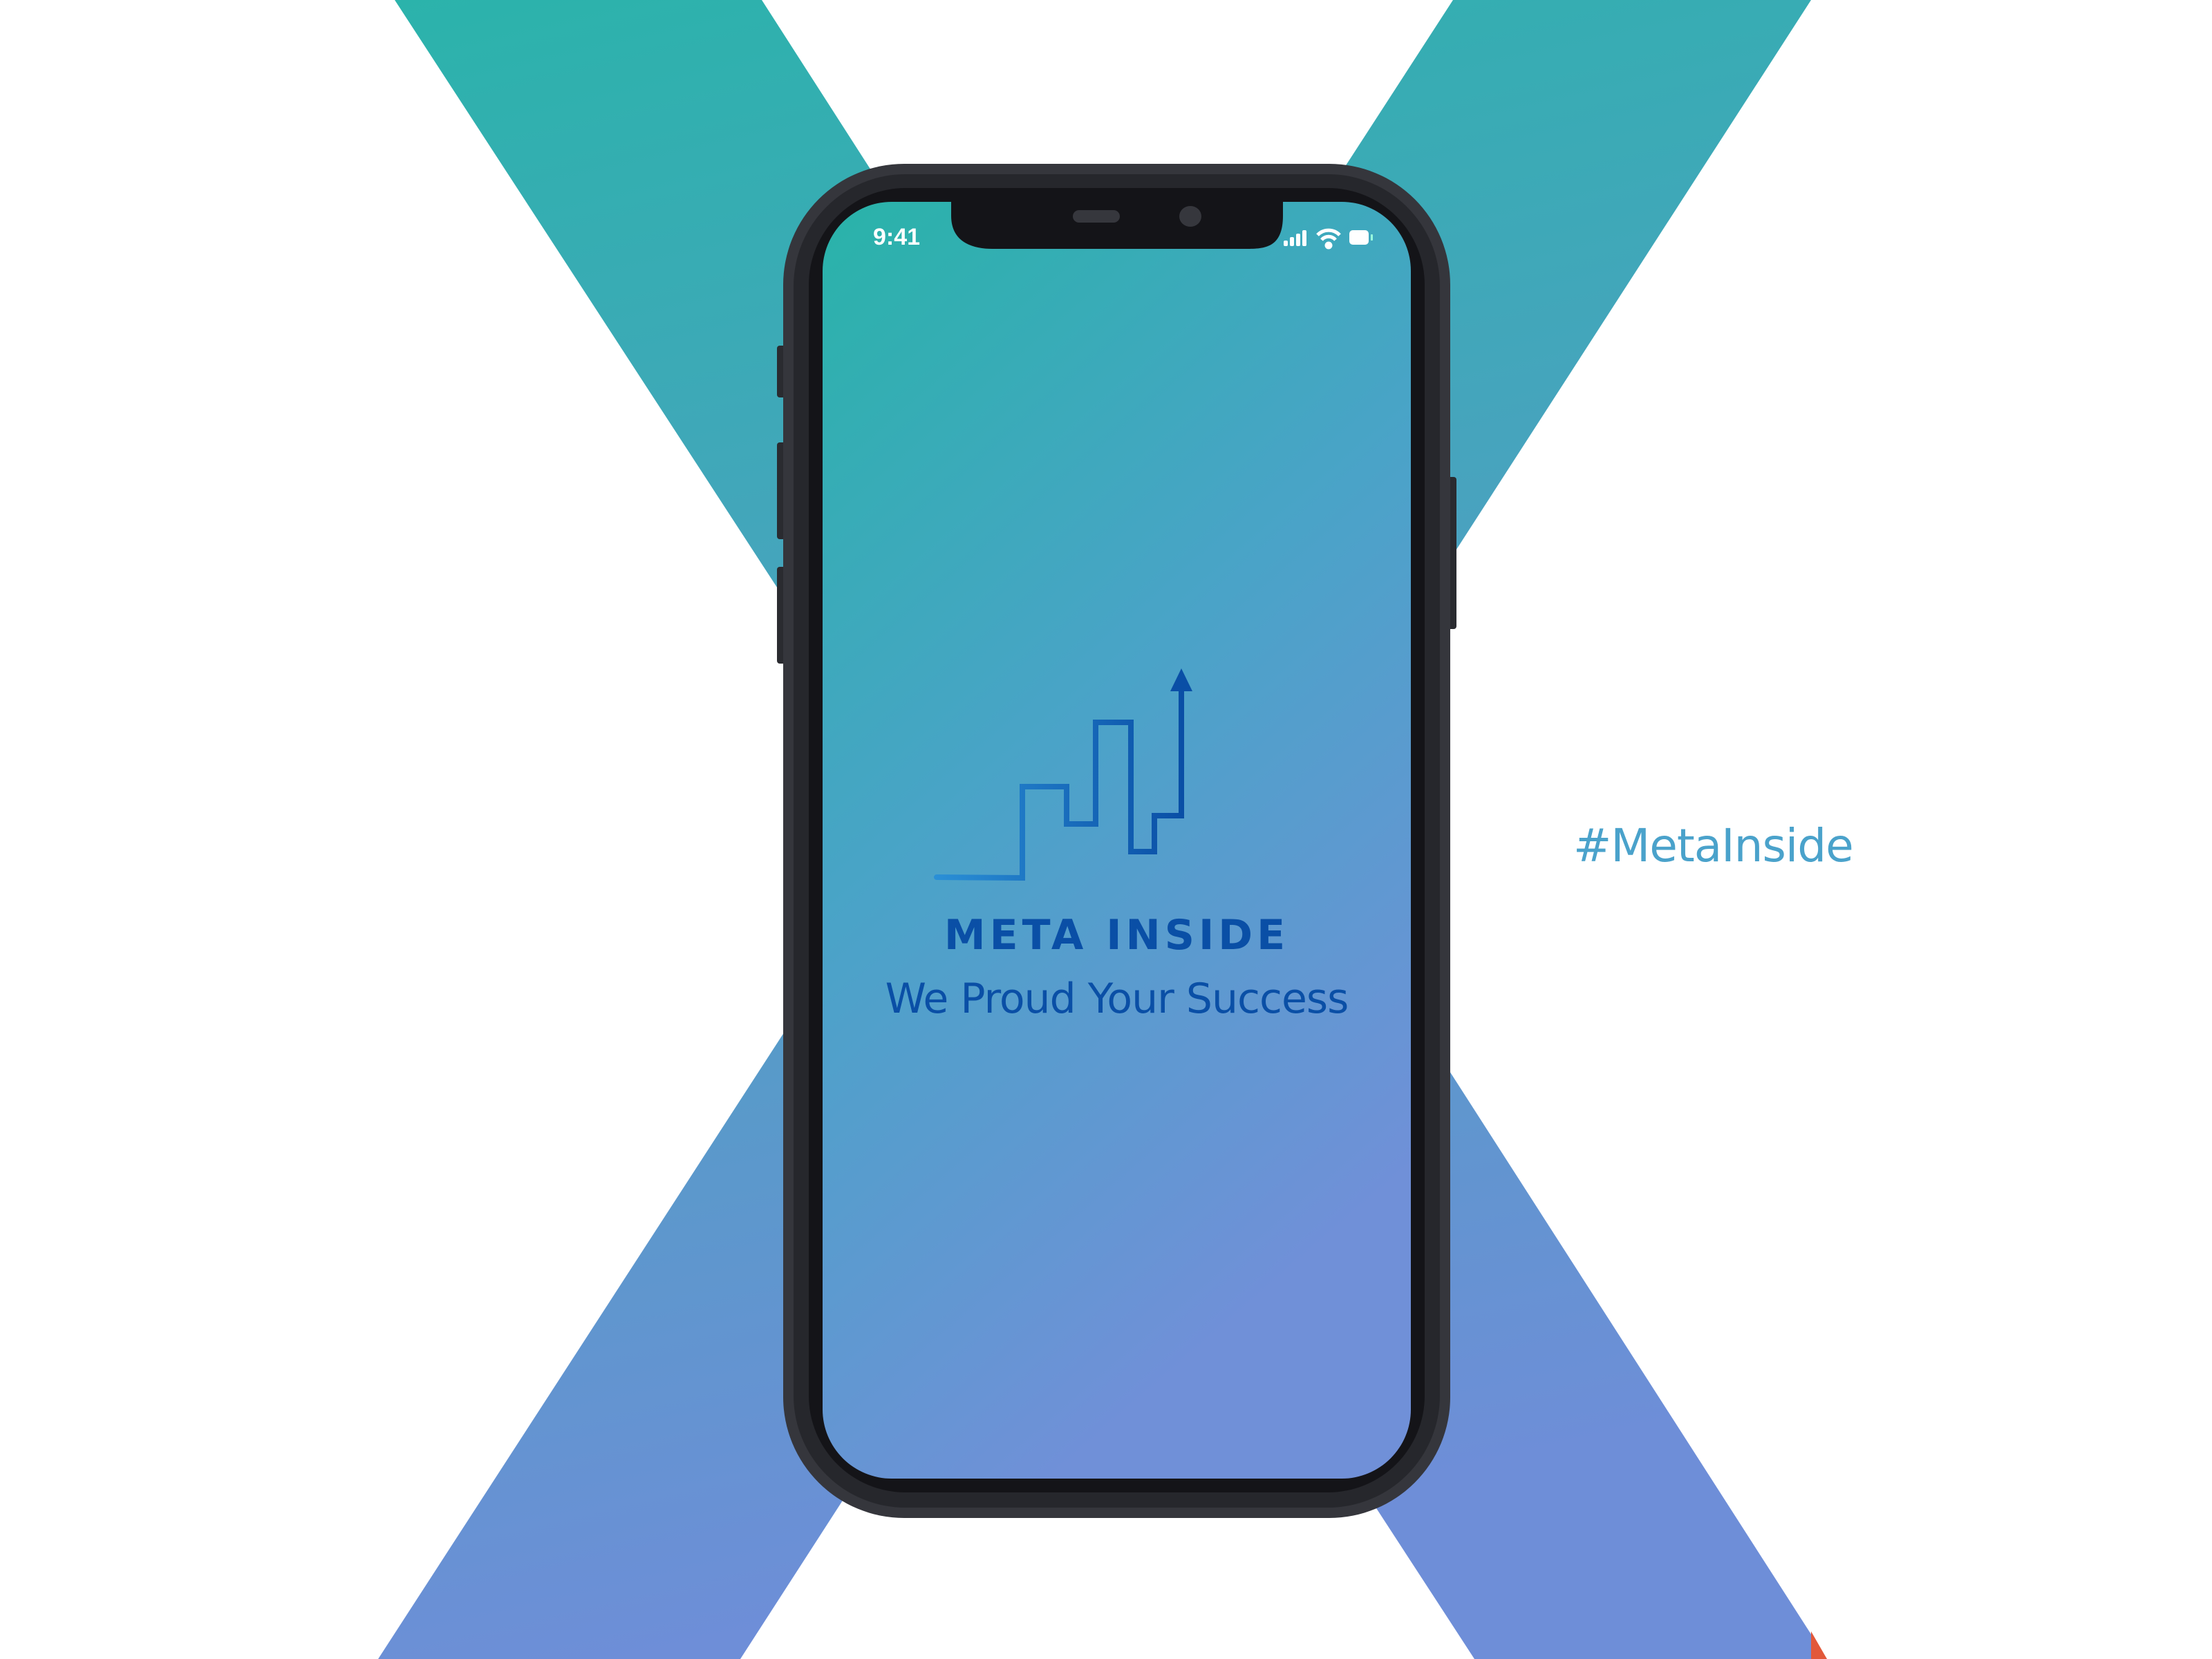 This screenshot has height=1659, width=2212. What do you see at coordinates (1117, 999) in the screenshot?
I see `tagline: We Proud Your Success` at bounding box center [1117, 999].